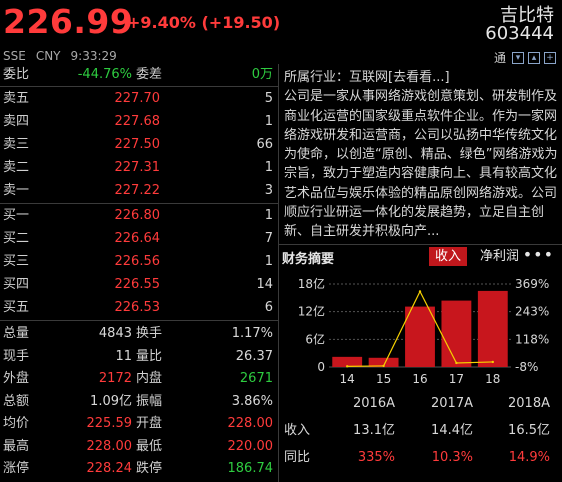 This screenshot has width=562, height=482. What do you see at coordinates (16, 468) in the screenshot?
I see `stat-label: 涨停` at bounding box center [16, 468].